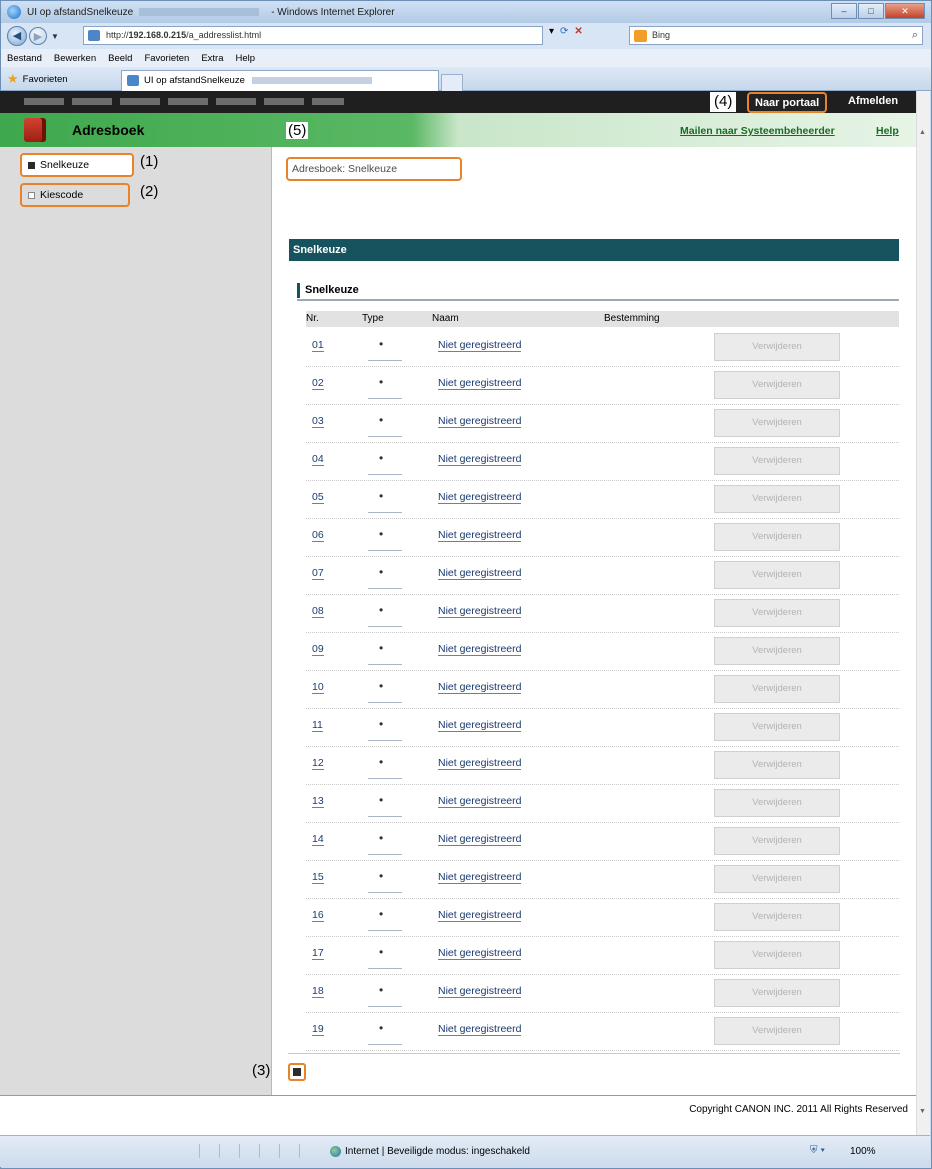 Image resolution: width=932 pixels, height=1169 pixels. What do you see at coordinates (787, 102) in the screenshot?
I see `portal-button: Naar portaal` at bounding box center [787, 102].